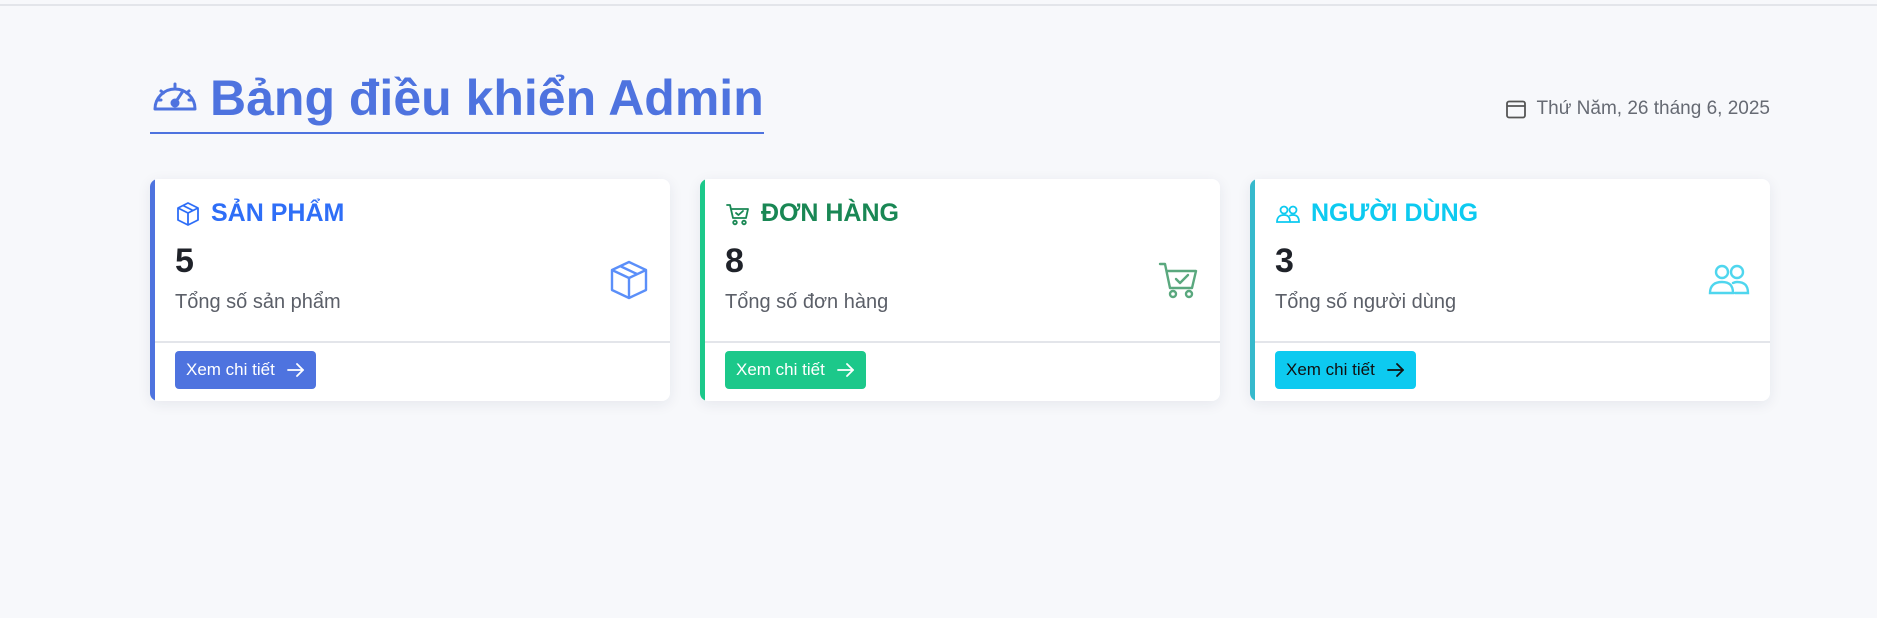 The width and height of the screenshot is (1877, 618). I want to click on card-title-text: SẢN PHẨM, so click(278, 213).